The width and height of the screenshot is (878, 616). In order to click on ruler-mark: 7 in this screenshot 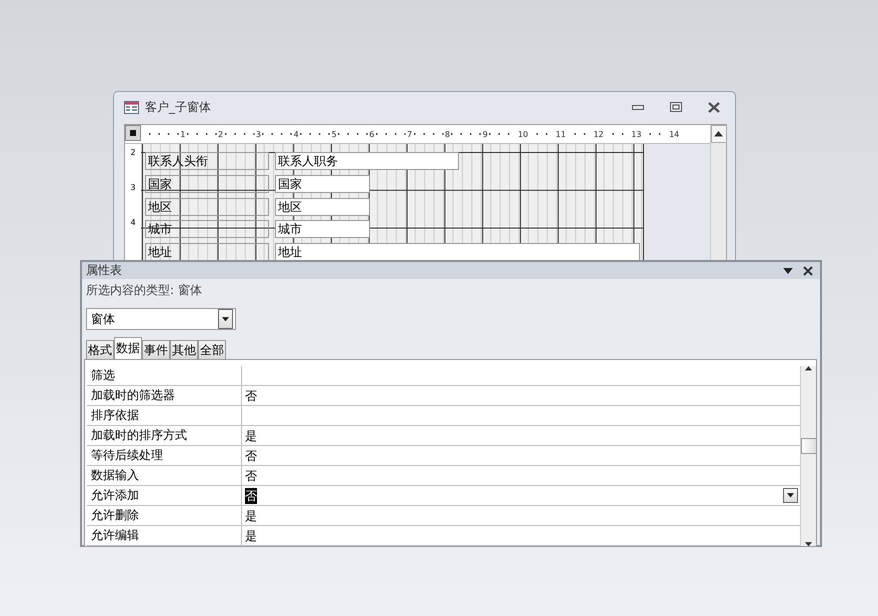, I will do `click(410, 134)`.